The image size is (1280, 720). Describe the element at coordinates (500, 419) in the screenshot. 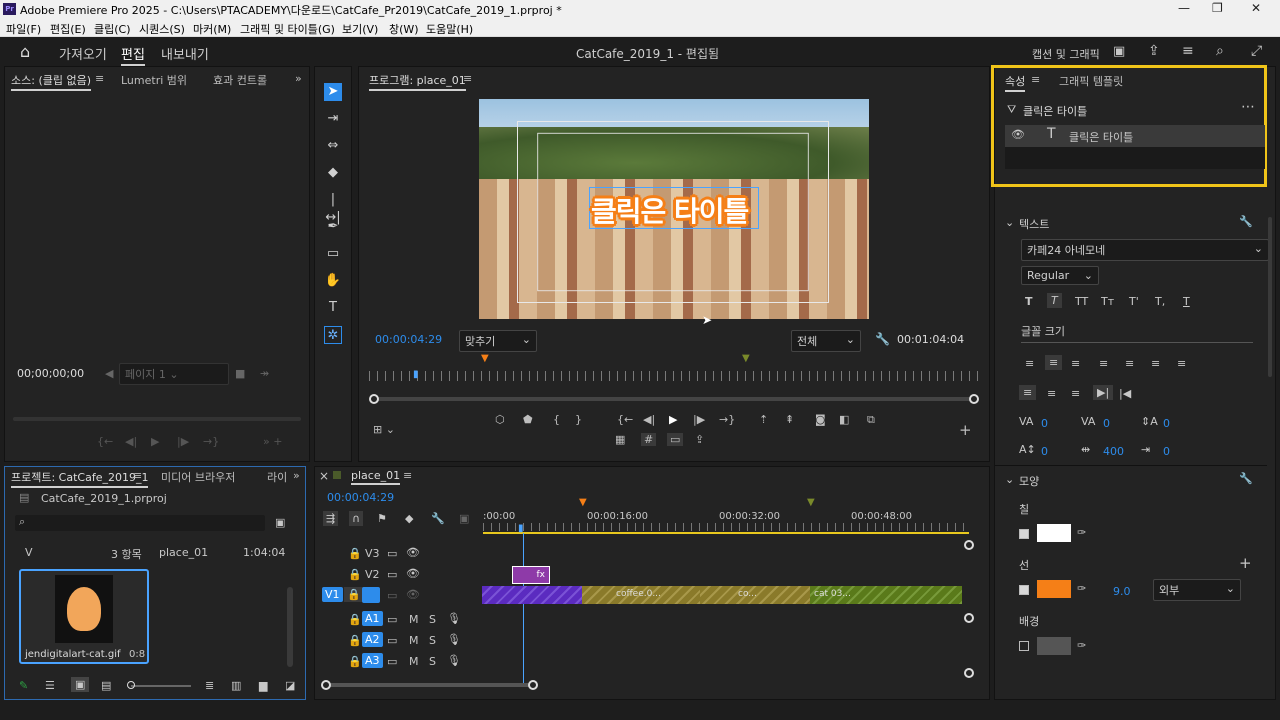

I see `add-marker-icon: ⬡` at that location.